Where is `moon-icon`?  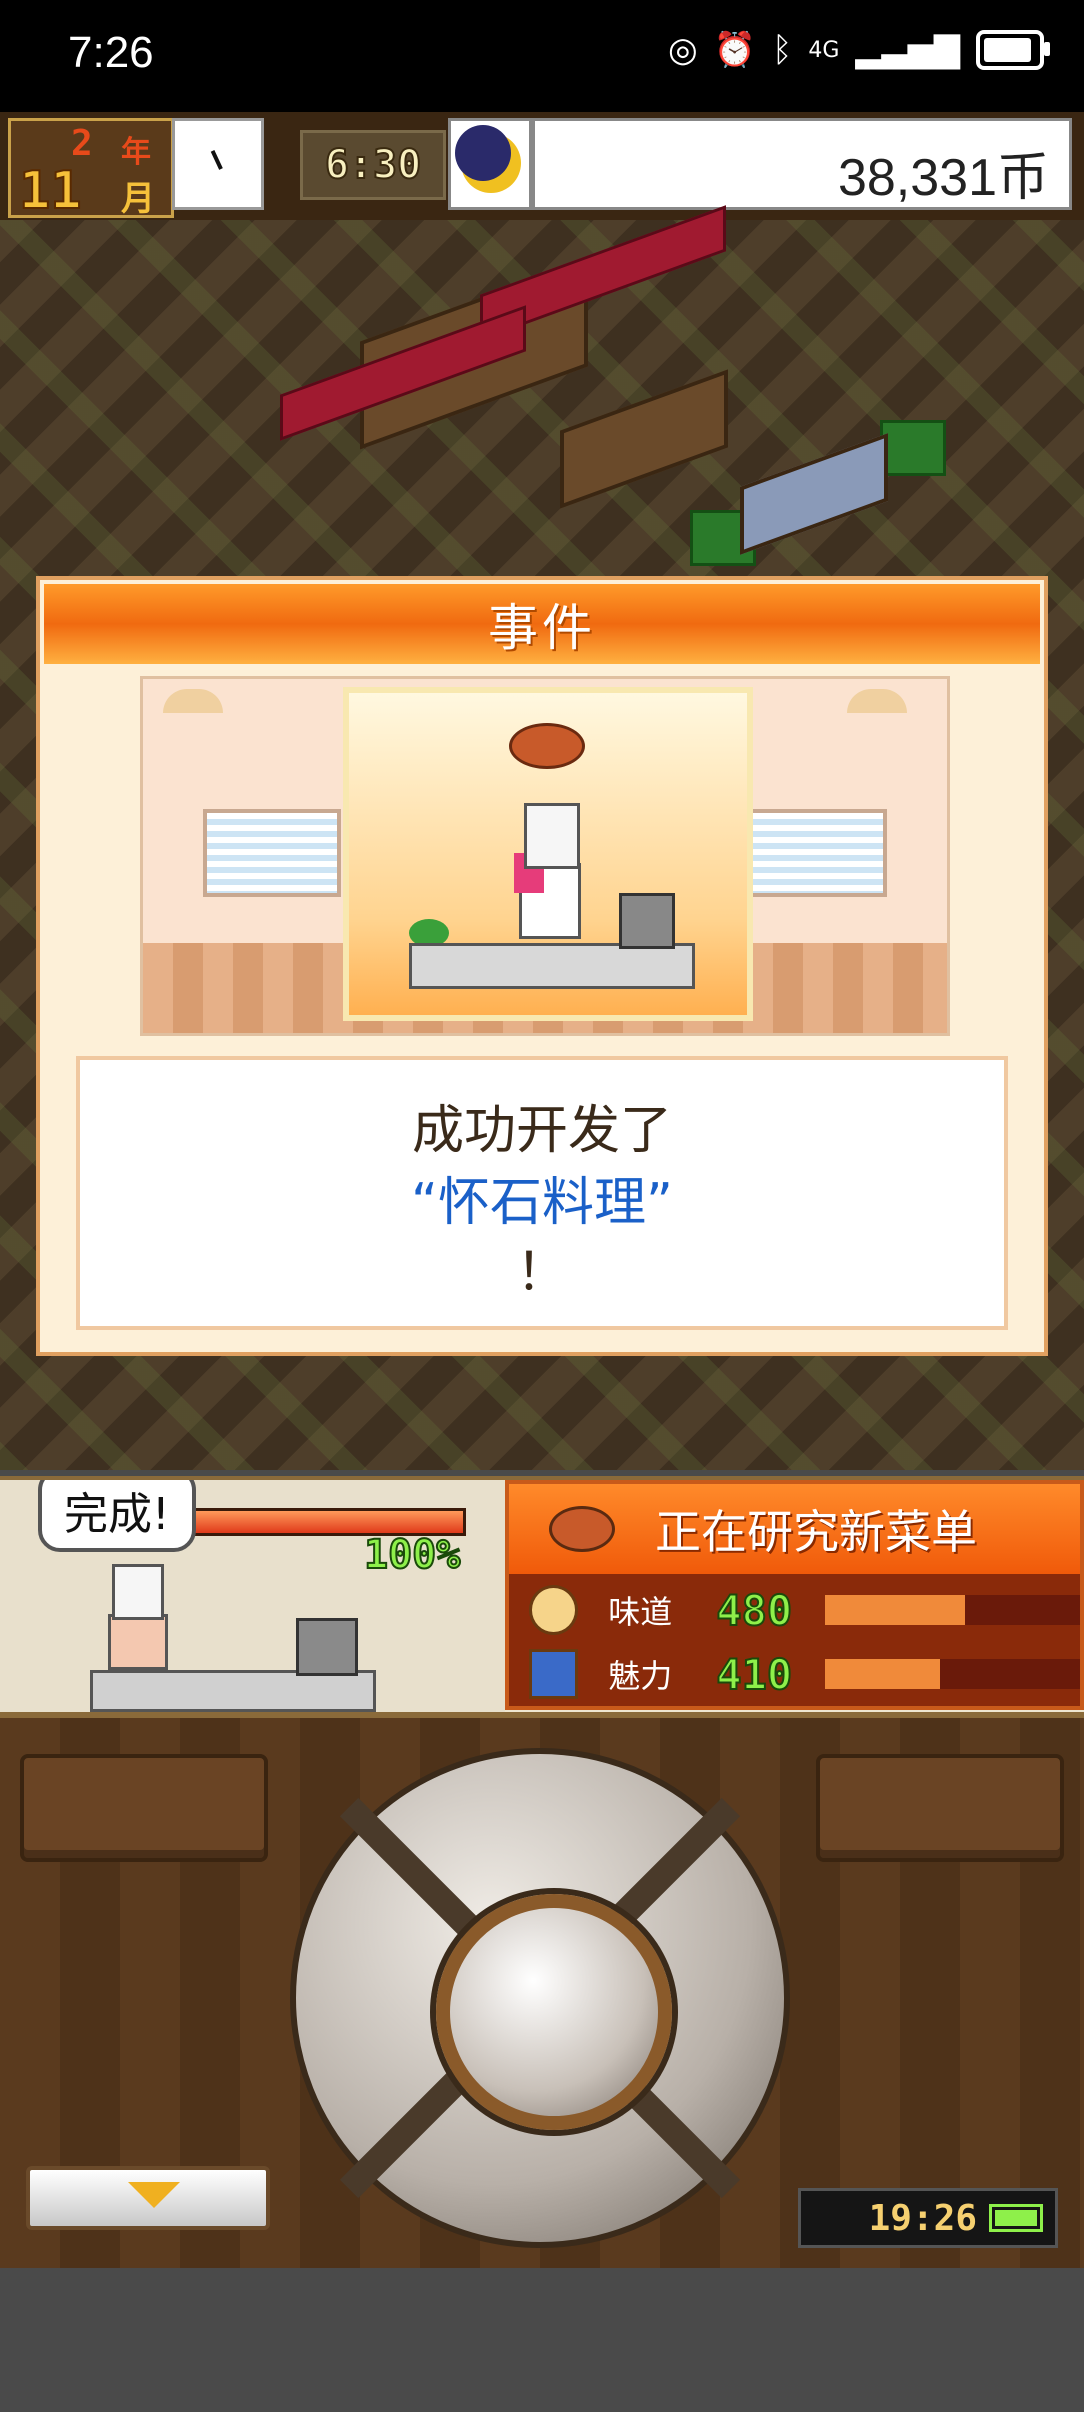 moon-icon is located at coordinates (490, 164).